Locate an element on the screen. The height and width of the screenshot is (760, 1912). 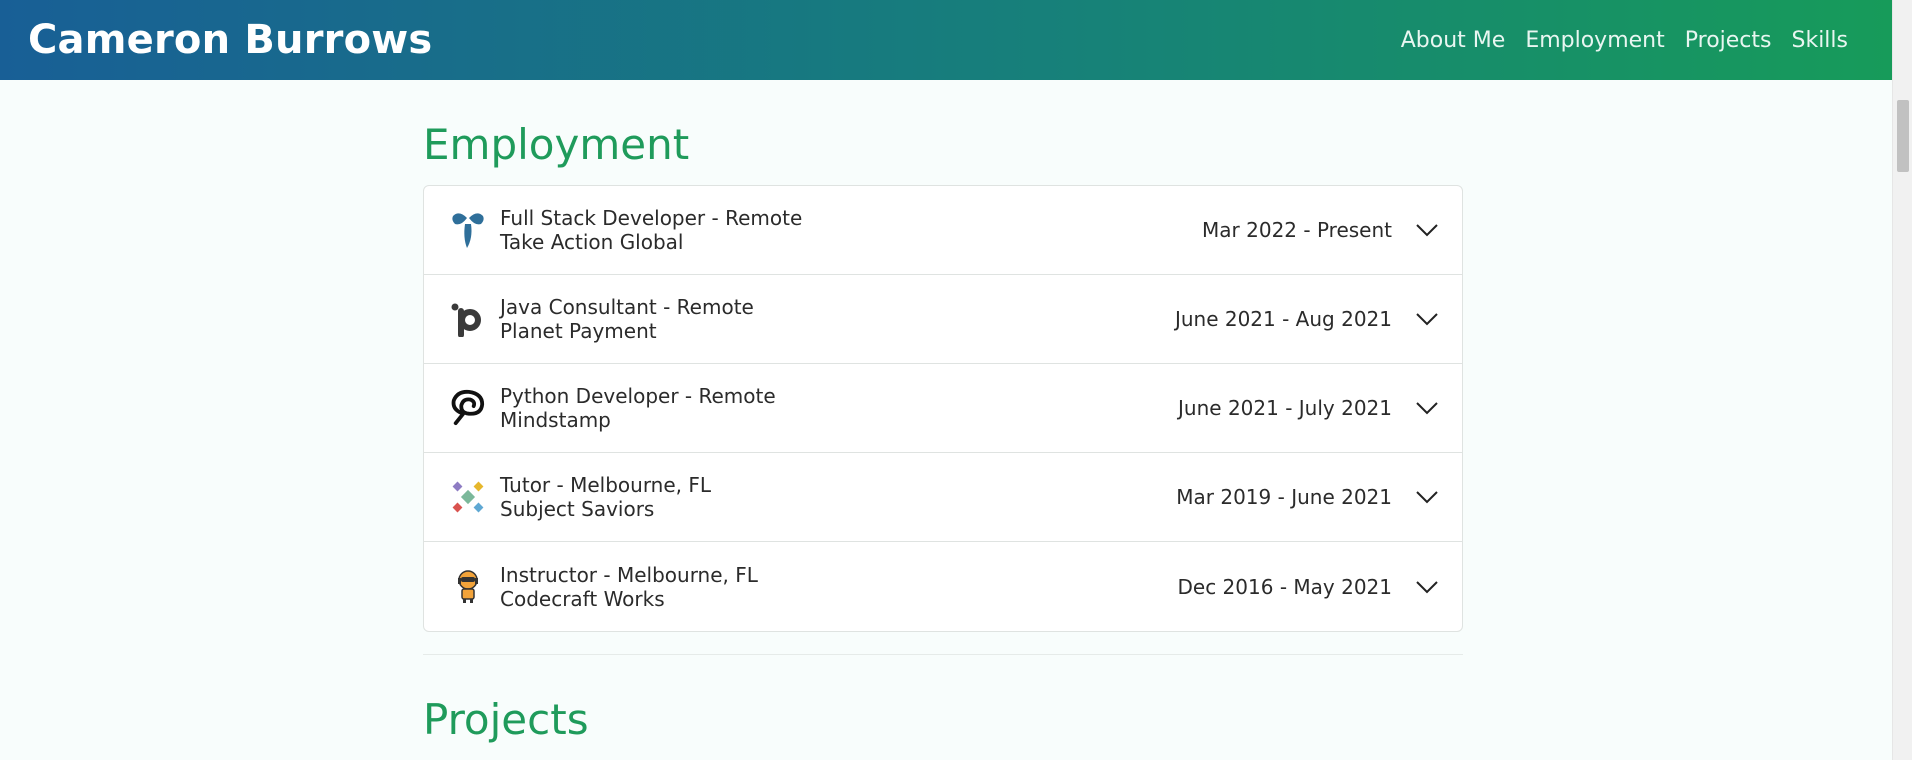
job-company: Planet Payment is located at coordinates (578, 331).